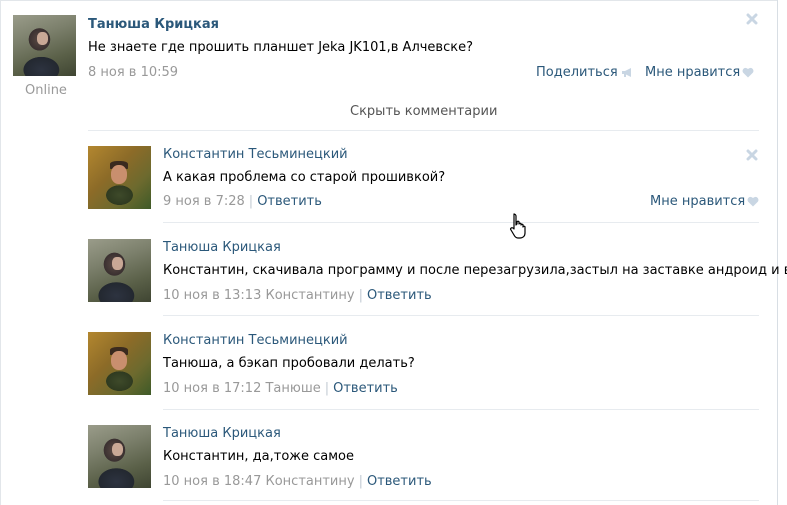  Describe the element at coordinates (304, 177) in the screenshot. I see `comment-text: А какая проблема со старой прошивкой?` at that location.